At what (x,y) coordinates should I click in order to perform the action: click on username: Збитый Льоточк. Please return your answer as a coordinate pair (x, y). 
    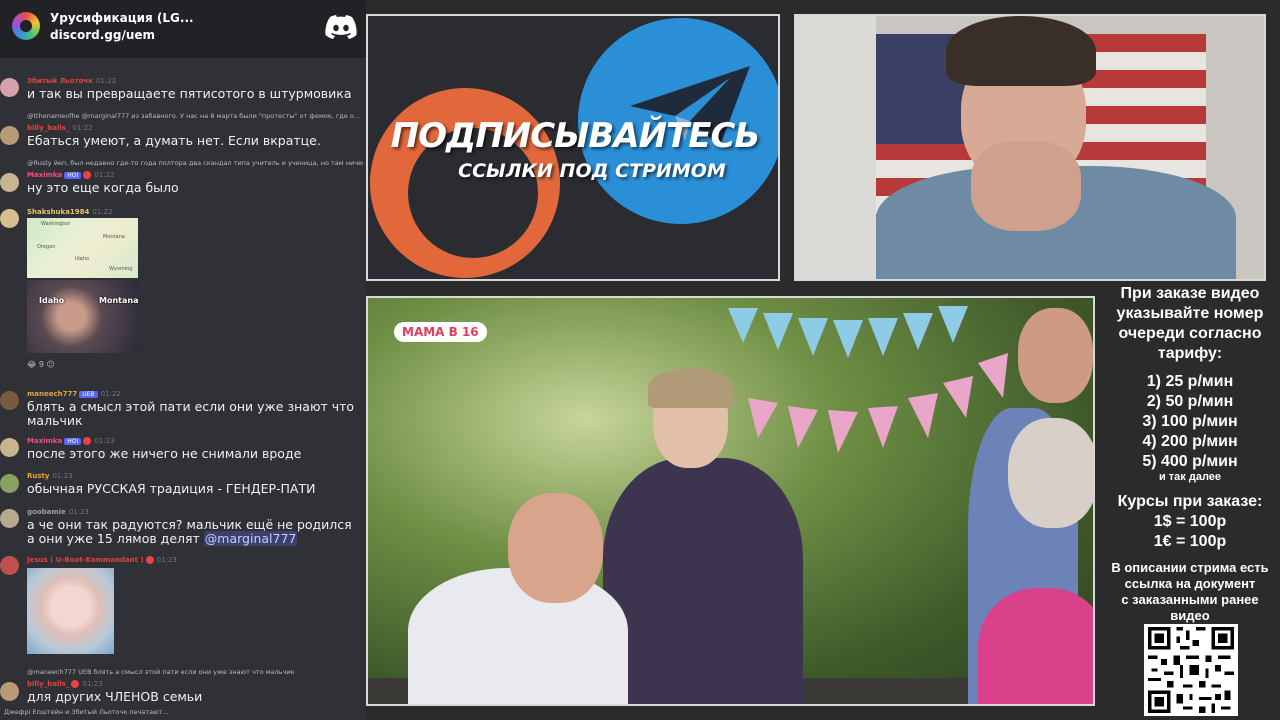
    Looking at the image, I should click on (60, 81).